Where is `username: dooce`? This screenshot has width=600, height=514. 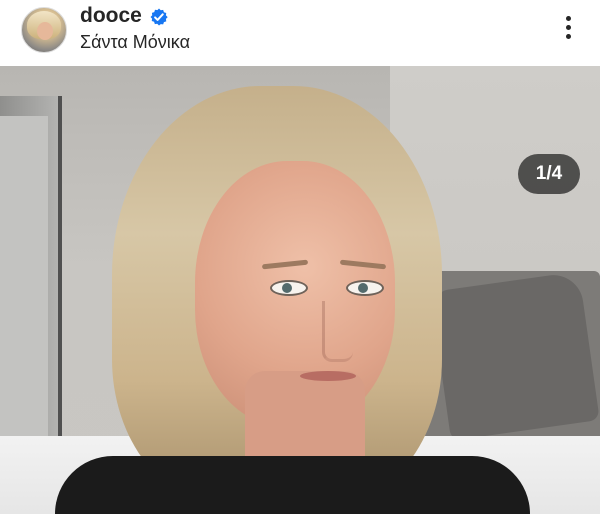 username: dooce is located at coordinates (111, 16).